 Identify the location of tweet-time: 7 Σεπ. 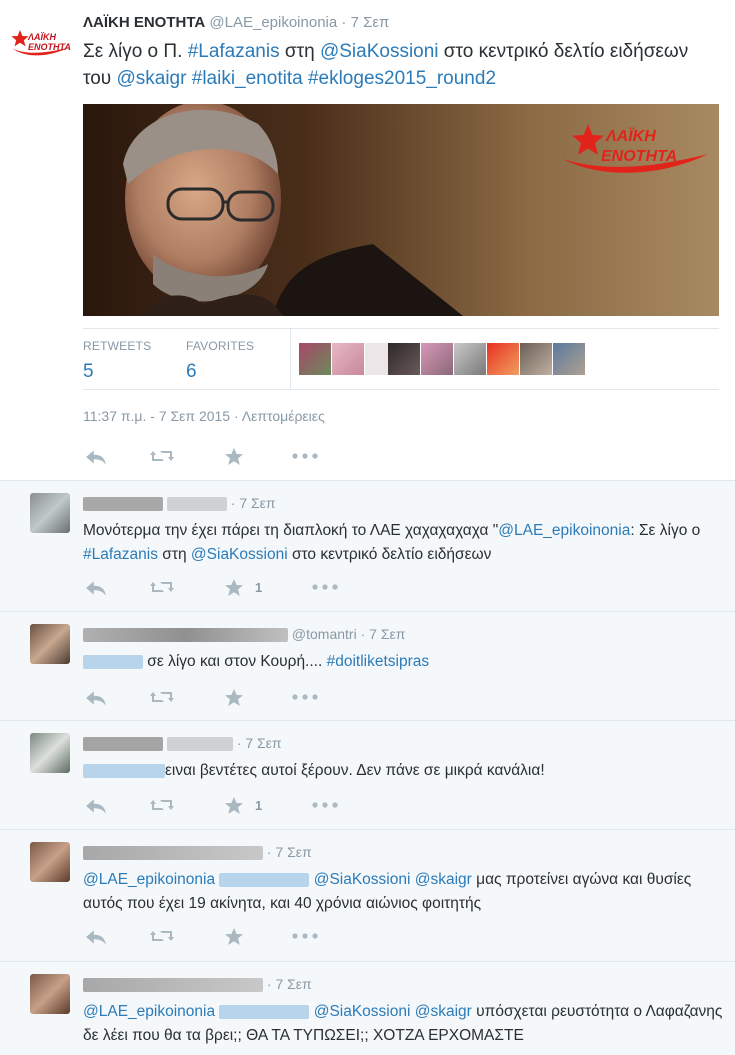
(370, 22).